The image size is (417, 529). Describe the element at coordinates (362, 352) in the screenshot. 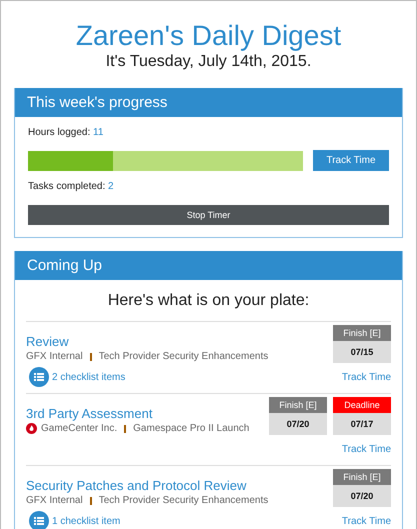

I see `date-value: 07/15` at that location.